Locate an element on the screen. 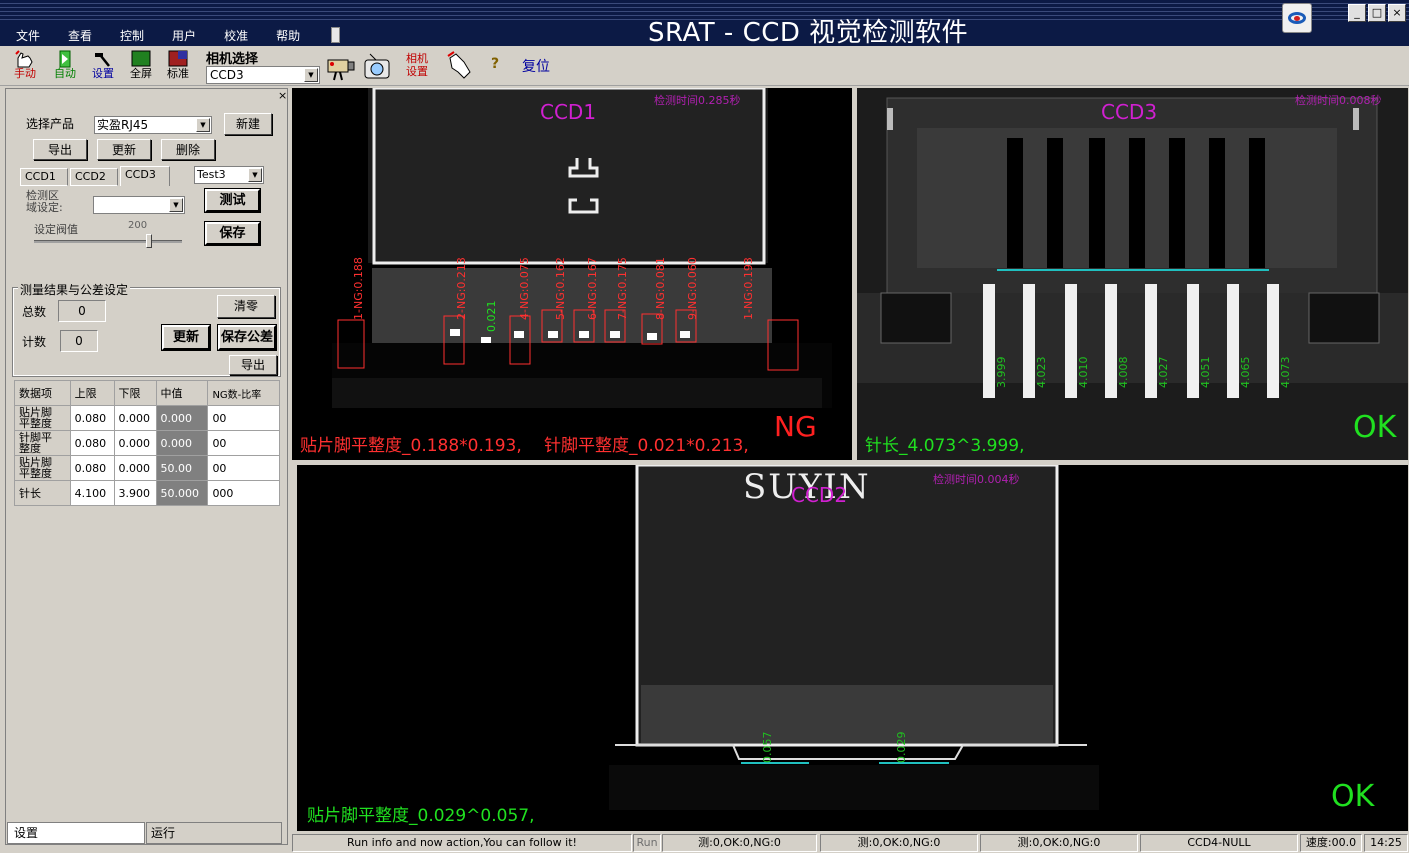 The height and width of the screenshot is (853, 1409). total-value: 0 is located at coordinates (82, 311).